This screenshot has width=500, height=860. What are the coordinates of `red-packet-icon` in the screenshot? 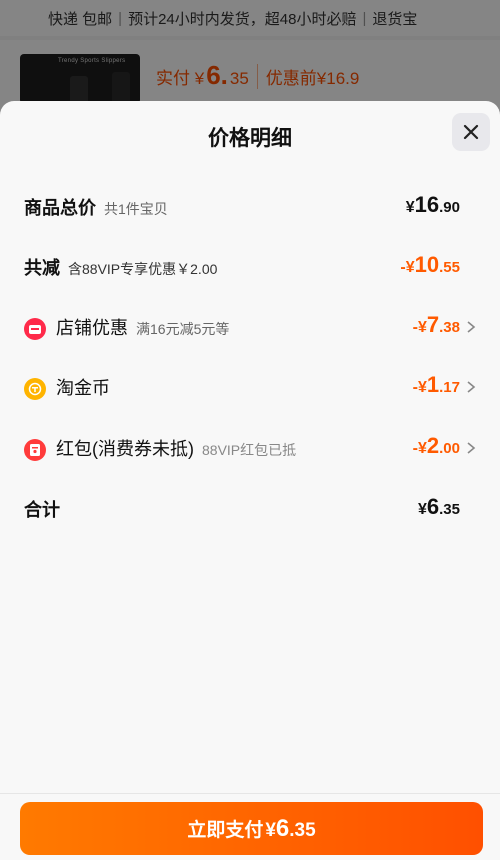 It's located at (35, 450).